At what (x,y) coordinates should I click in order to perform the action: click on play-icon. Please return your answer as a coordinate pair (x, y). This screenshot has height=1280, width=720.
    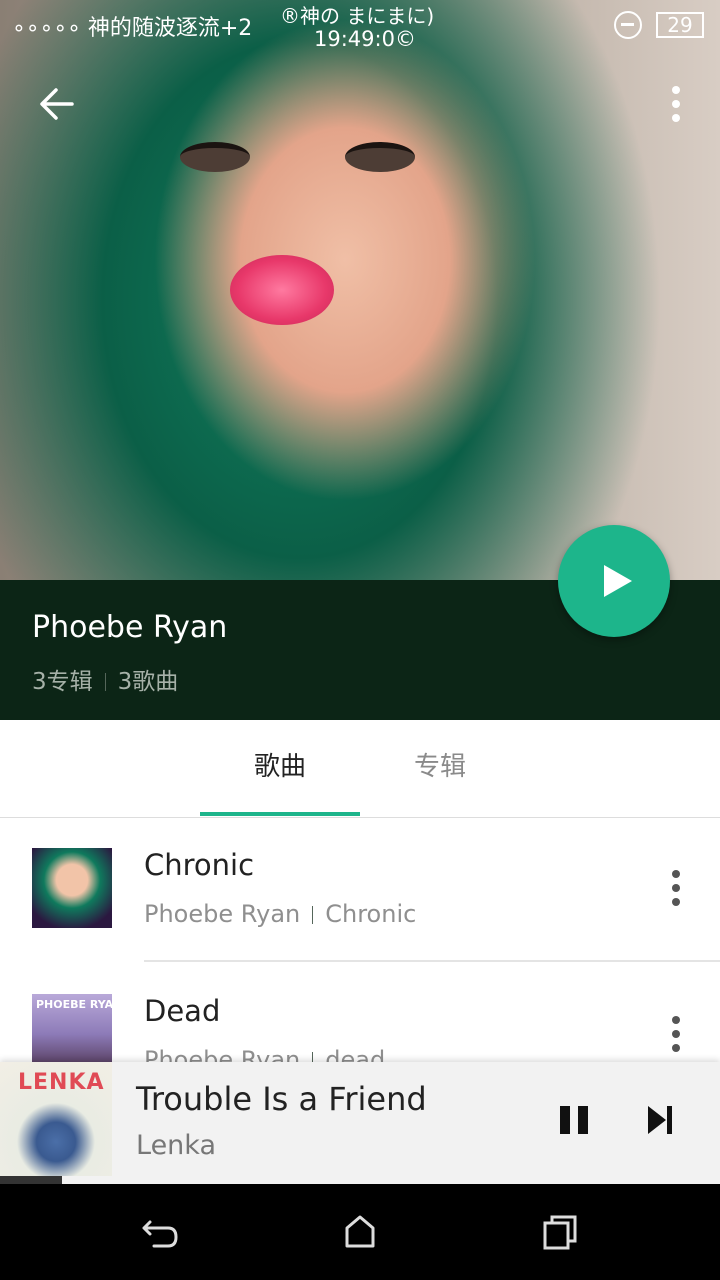
    Looking at the image, I should click on (618, 581).